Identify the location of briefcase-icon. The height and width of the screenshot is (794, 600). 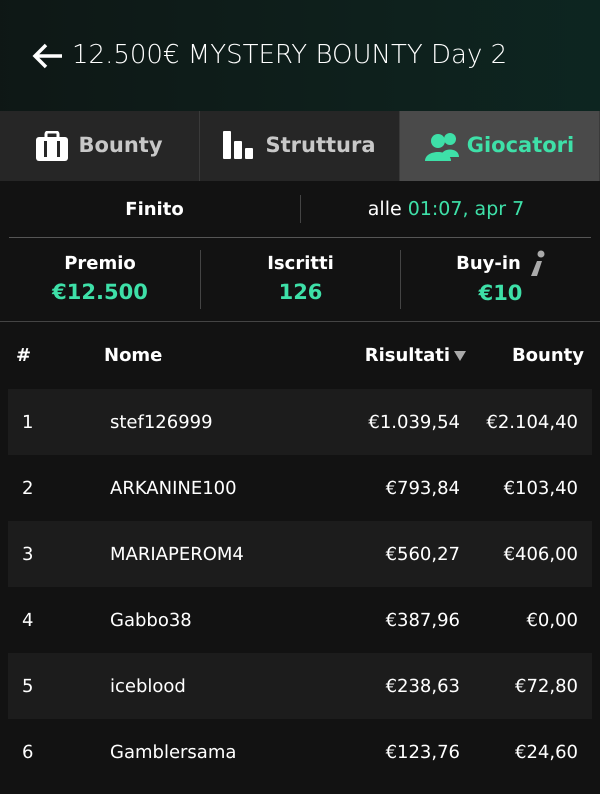
(53, 146).